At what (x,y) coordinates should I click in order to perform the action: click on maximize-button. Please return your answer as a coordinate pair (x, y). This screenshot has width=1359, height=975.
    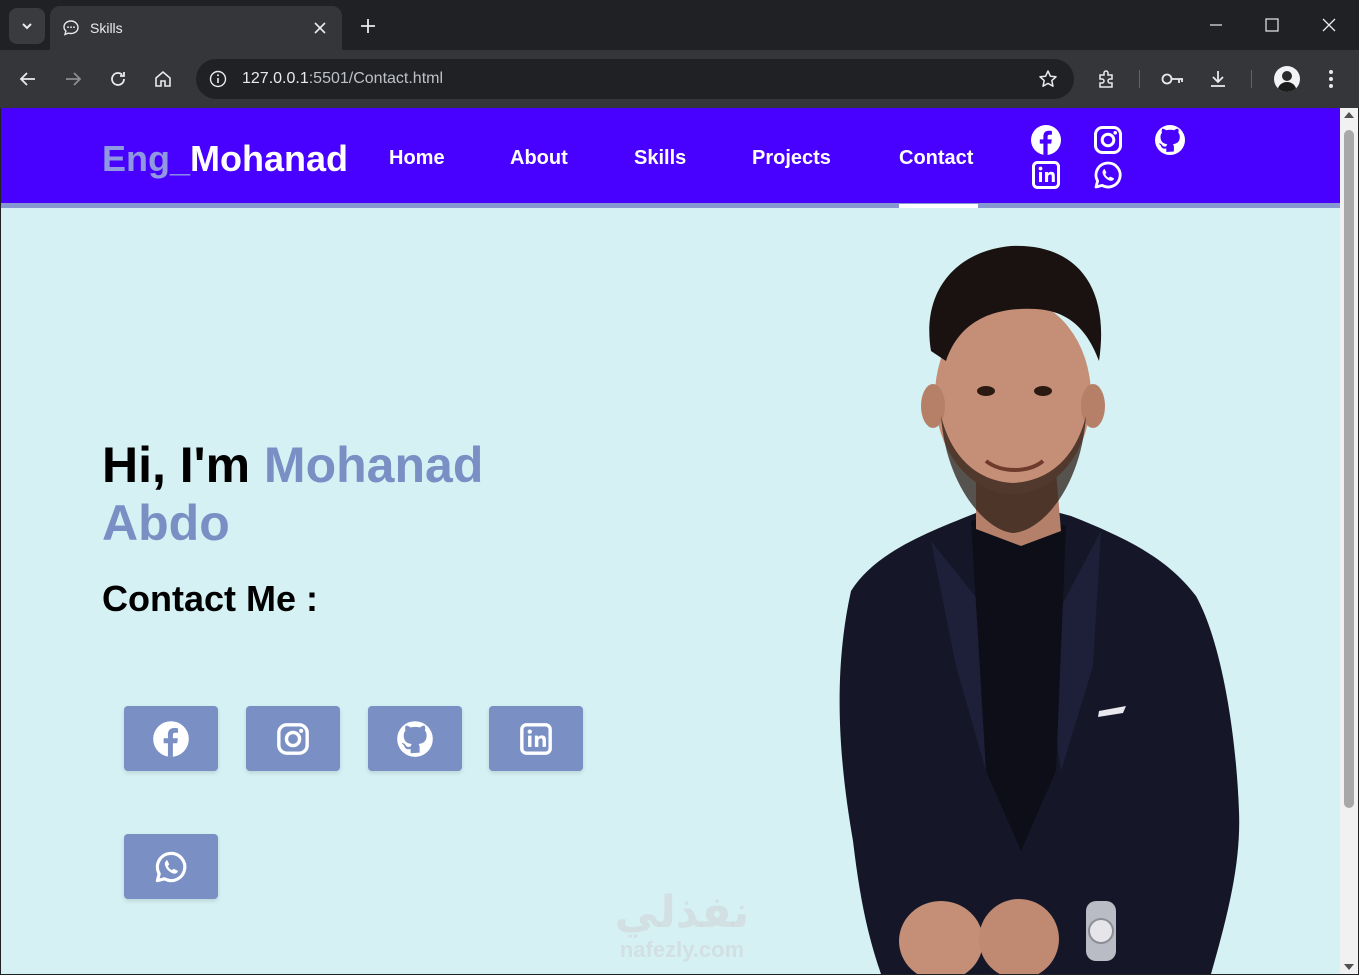
    Looking at the image, I should click on (1272, 25).